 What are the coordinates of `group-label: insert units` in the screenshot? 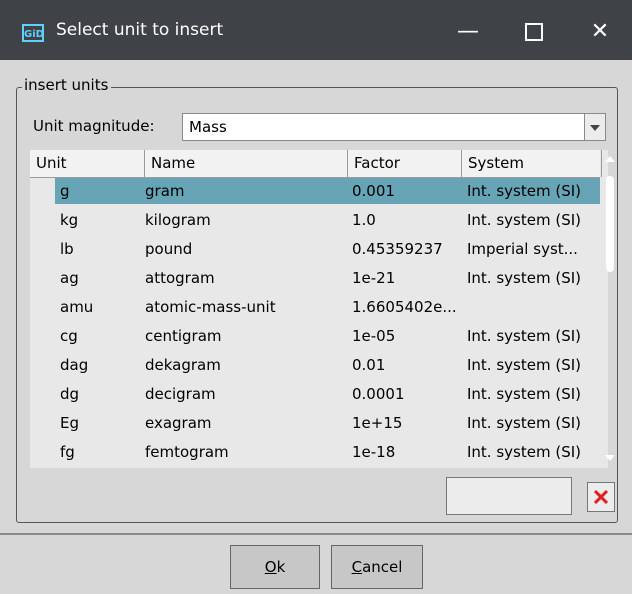 It's located at (67, 85).